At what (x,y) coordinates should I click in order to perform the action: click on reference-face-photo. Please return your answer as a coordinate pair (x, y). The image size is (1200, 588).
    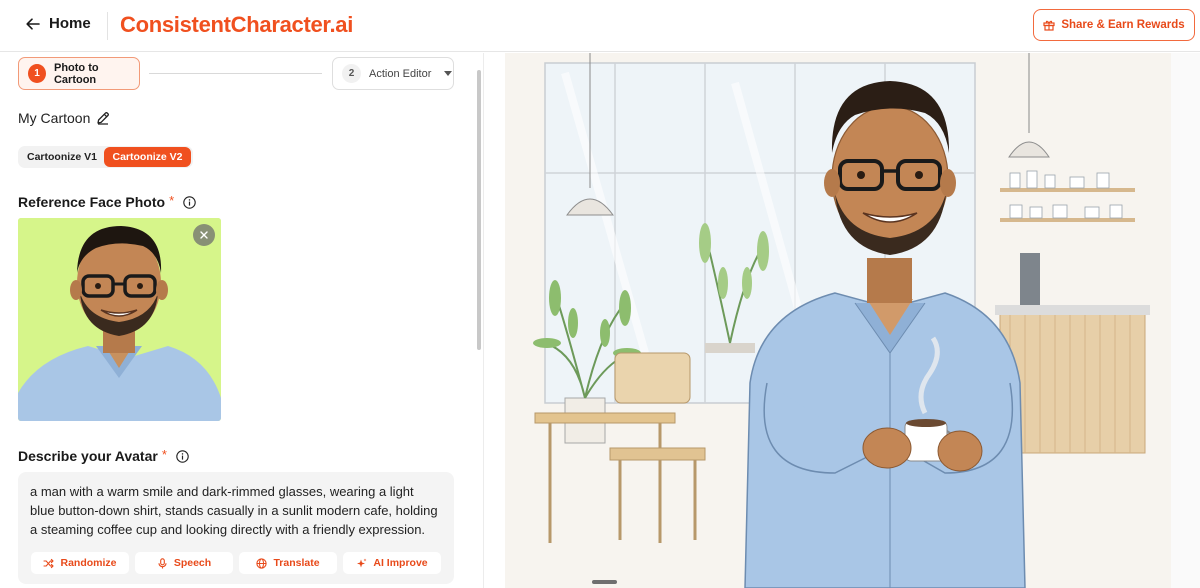
    Looking at the image, I should click on (119, 319).